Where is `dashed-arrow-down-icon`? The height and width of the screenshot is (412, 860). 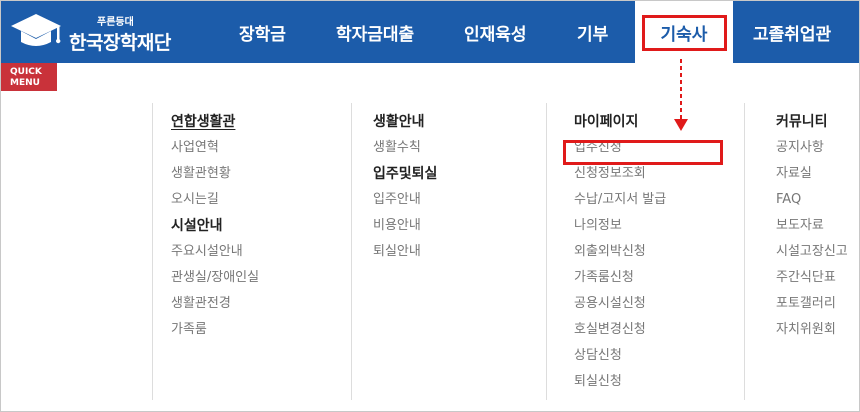 dashed-arrow-down-icon is located at coordinates (681, 95).